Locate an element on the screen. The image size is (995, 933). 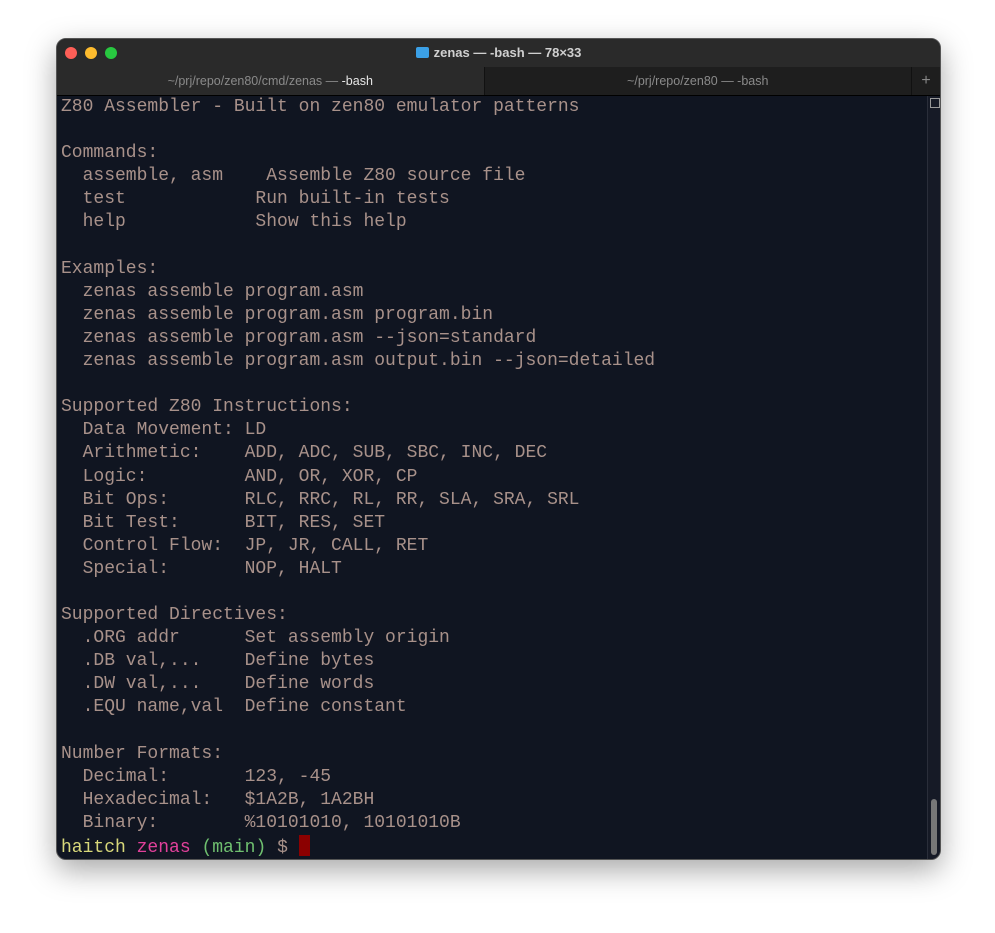
output-line: Number Formats: is located at coordinates (142, 753).